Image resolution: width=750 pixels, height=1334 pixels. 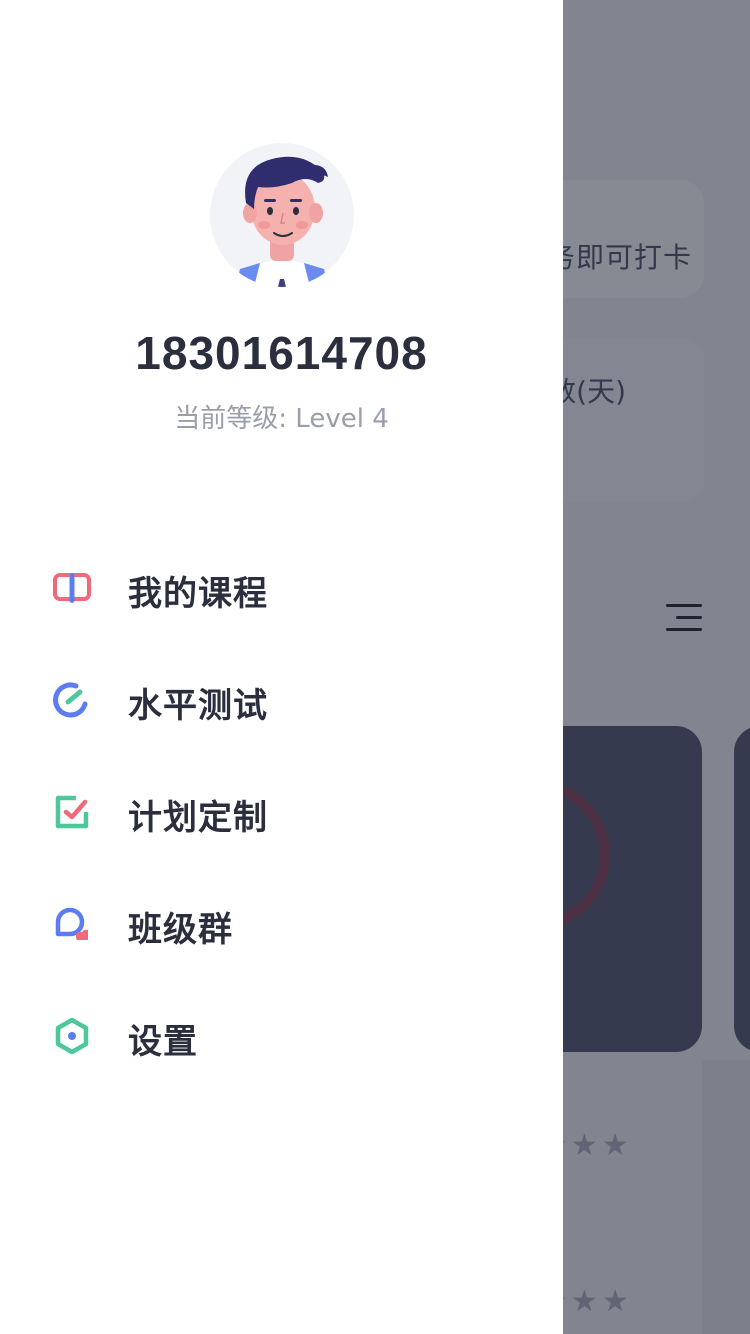 I want to click on user-phone-number: 18301614708, so click(x=281, y=353).